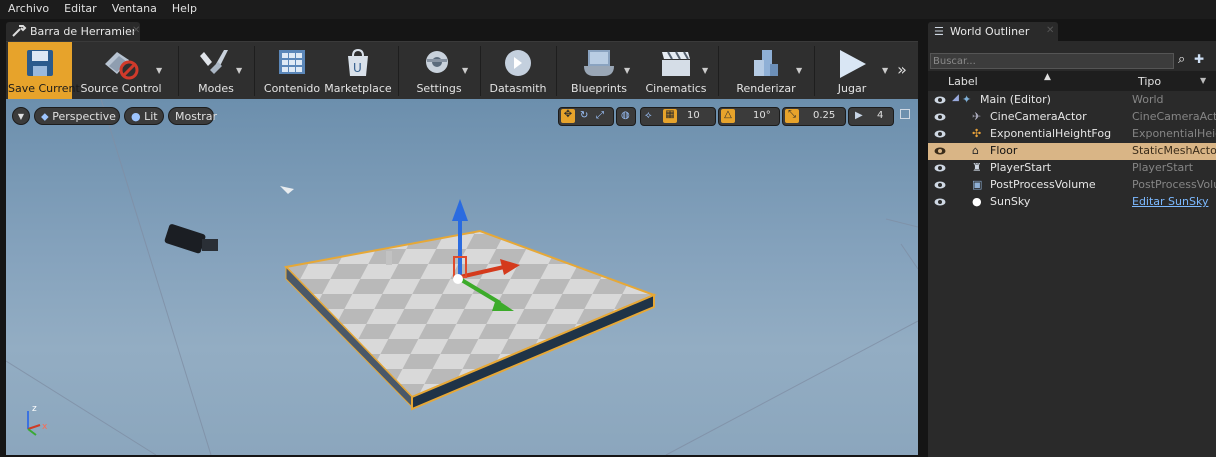  I want to click on grid-snap-value: 10, so click(693, 115).